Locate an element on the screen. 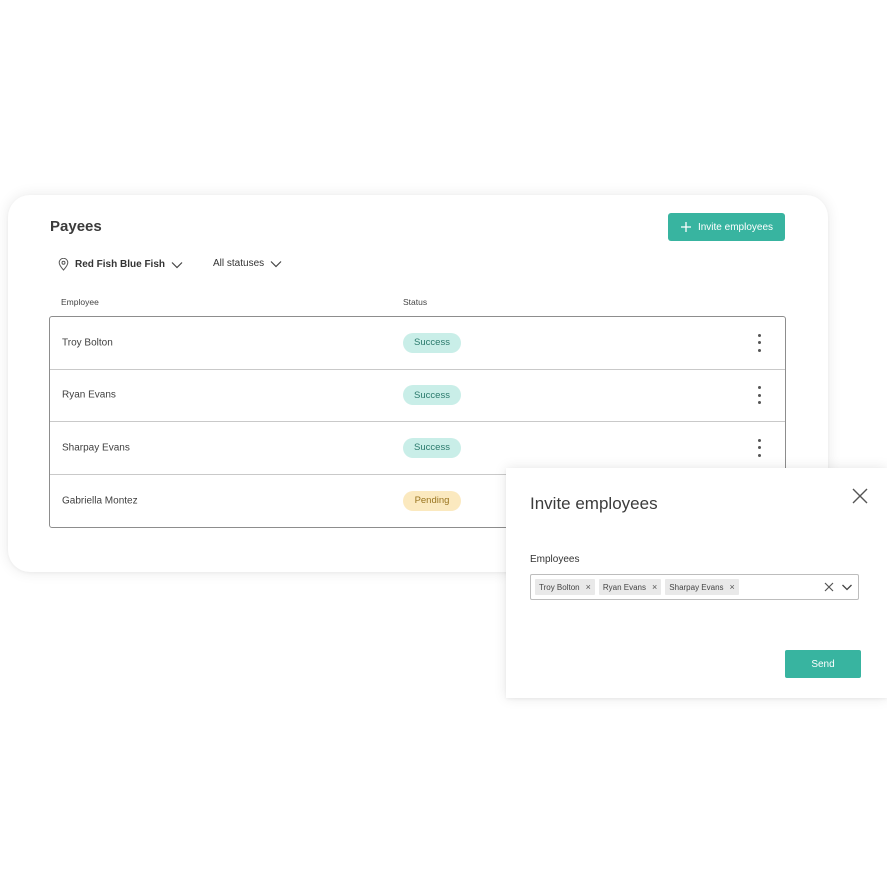  table-row: Troy Bolton Success is located at coordinates (417, 343).